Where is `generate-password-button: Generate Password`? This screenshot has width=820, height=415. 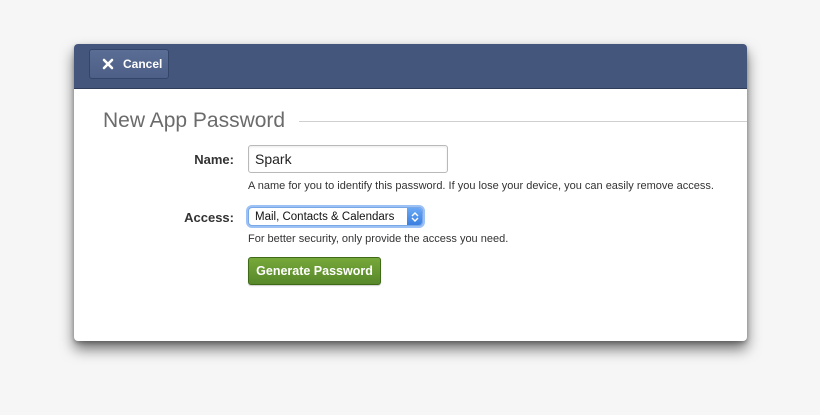
generate-password-button: Generate Password is located at coordinates (314, 271).